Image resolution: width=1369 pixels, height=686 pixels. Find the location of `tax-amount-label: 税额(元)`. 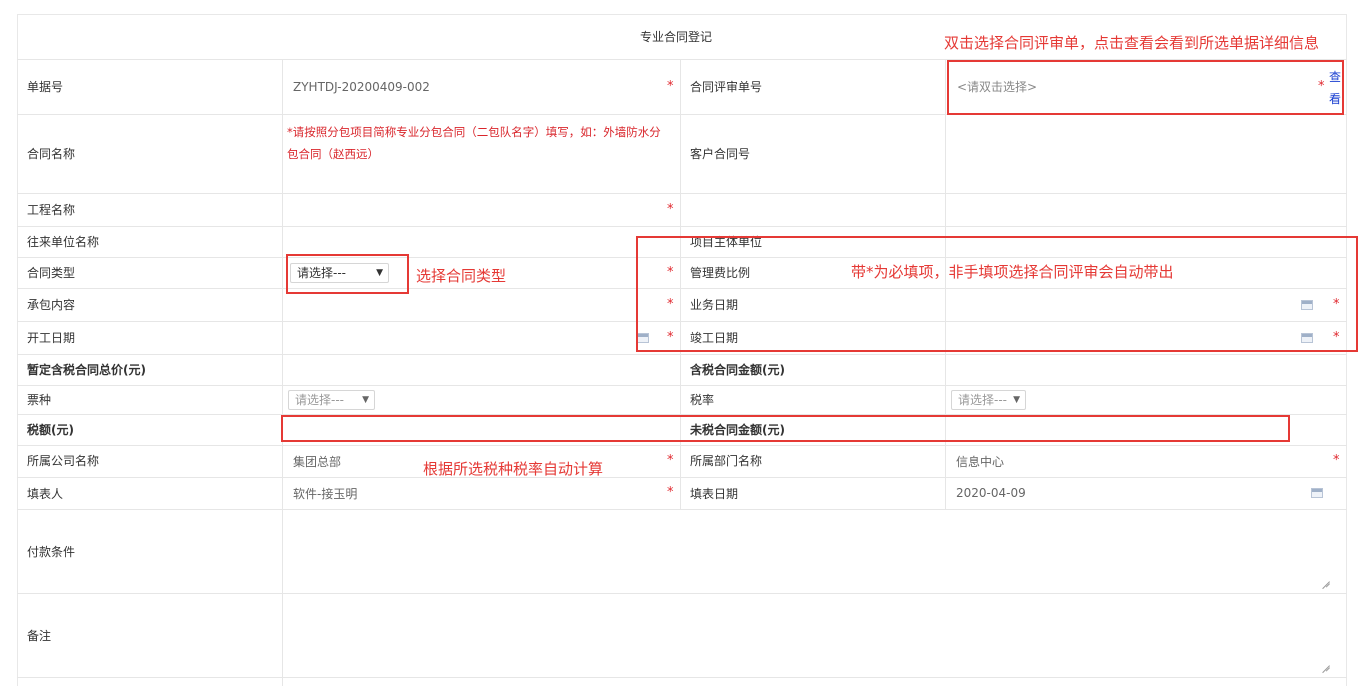

tax-amount-label: 税额(元) is located at coordinates (50, 430).